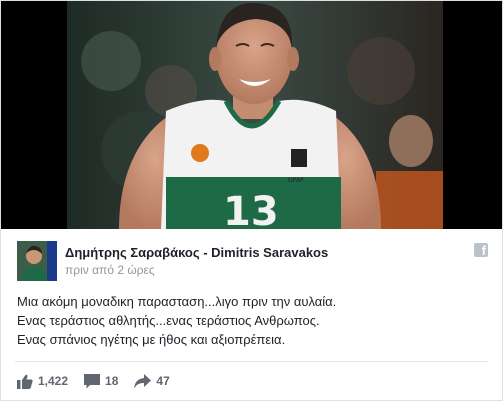  I want to click on post-timestamp: πριν από 2 ώρες, so click(110, 270).